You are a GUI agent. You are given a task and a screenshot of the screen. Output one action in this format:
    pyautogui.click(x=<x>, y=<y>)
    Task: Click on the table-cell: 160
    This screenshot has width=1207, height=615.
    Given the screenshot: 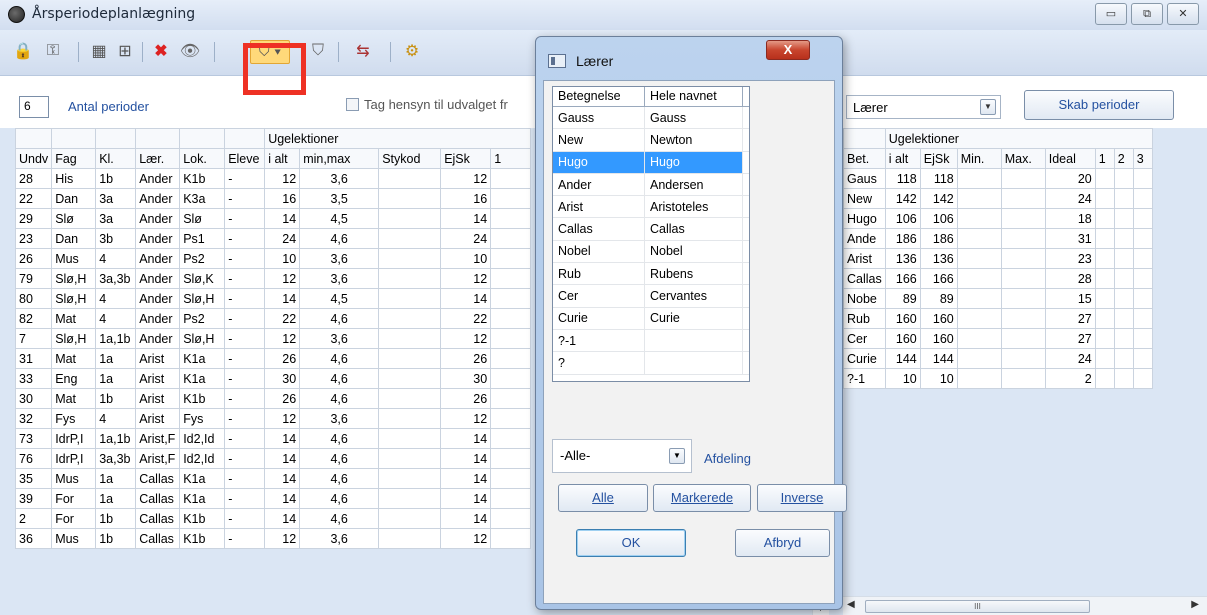 What is the action you would take?
    pyautogui.click(x=938, y=318)
    